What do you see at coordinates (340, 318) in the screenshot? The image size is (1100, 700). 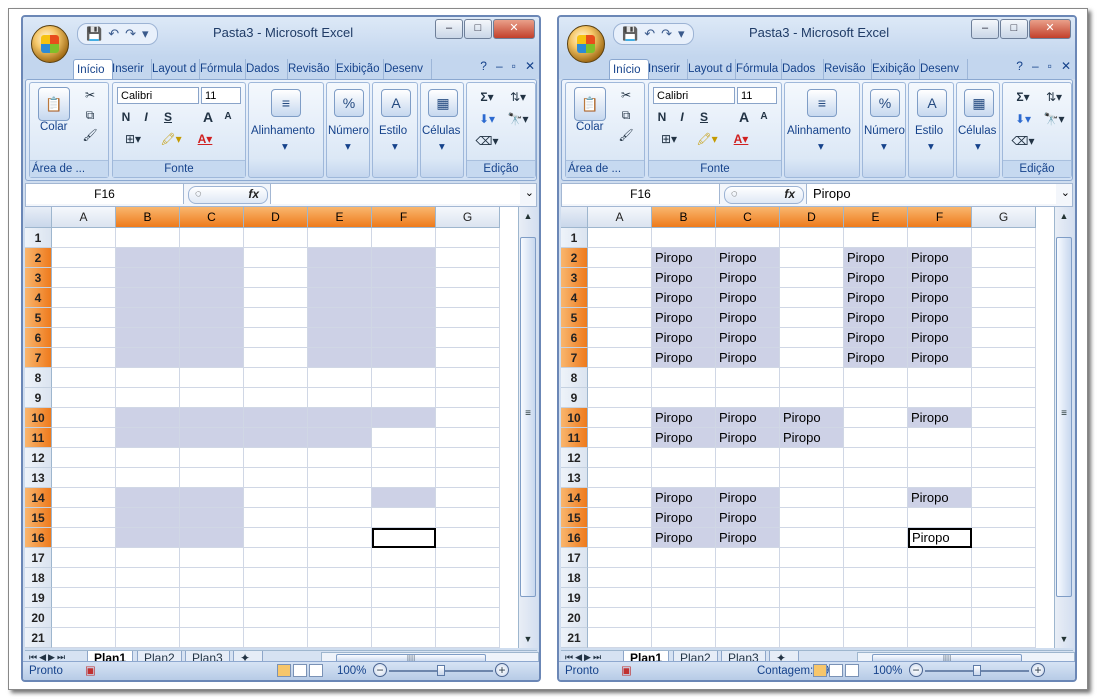 I see `cell-e5` at bounding box center [340, 318].